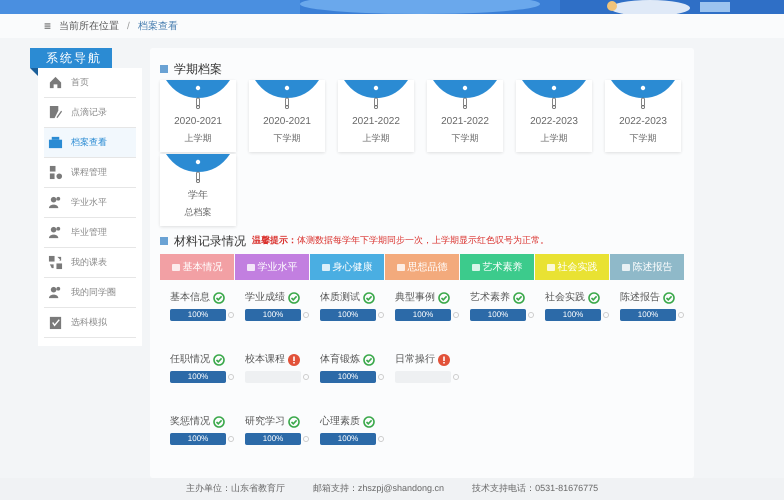  I want to click on category-tab: 陈述报告, so click(647, 267).